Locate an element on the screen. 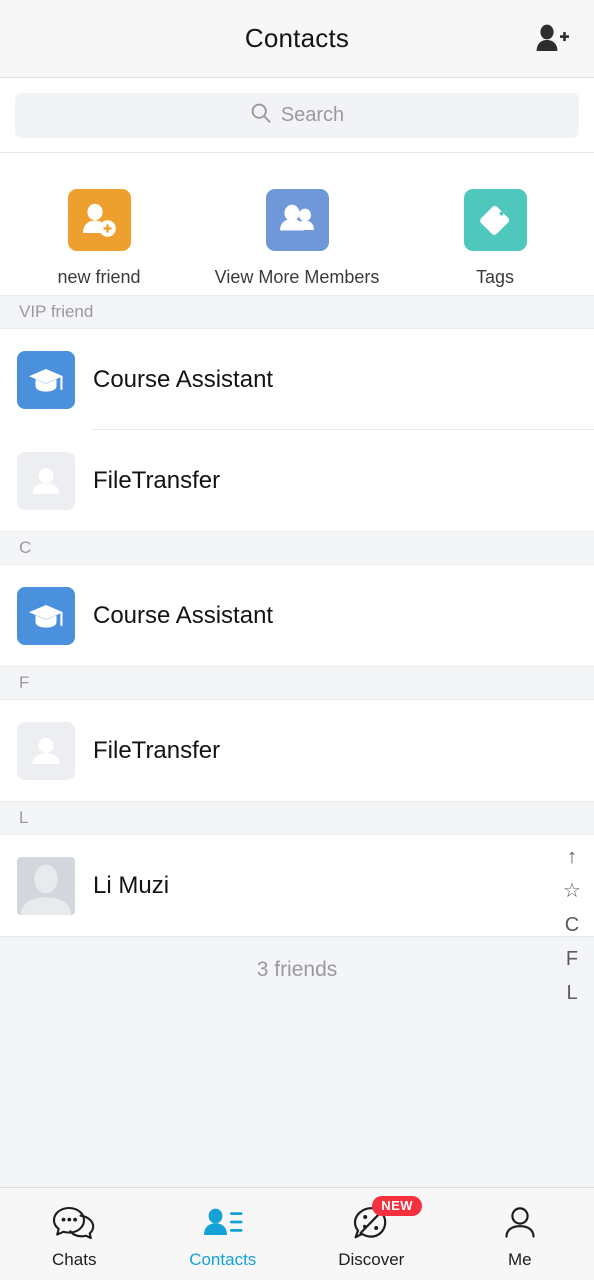  contact-name: Li Muzi is located at coordinates (131, 885).